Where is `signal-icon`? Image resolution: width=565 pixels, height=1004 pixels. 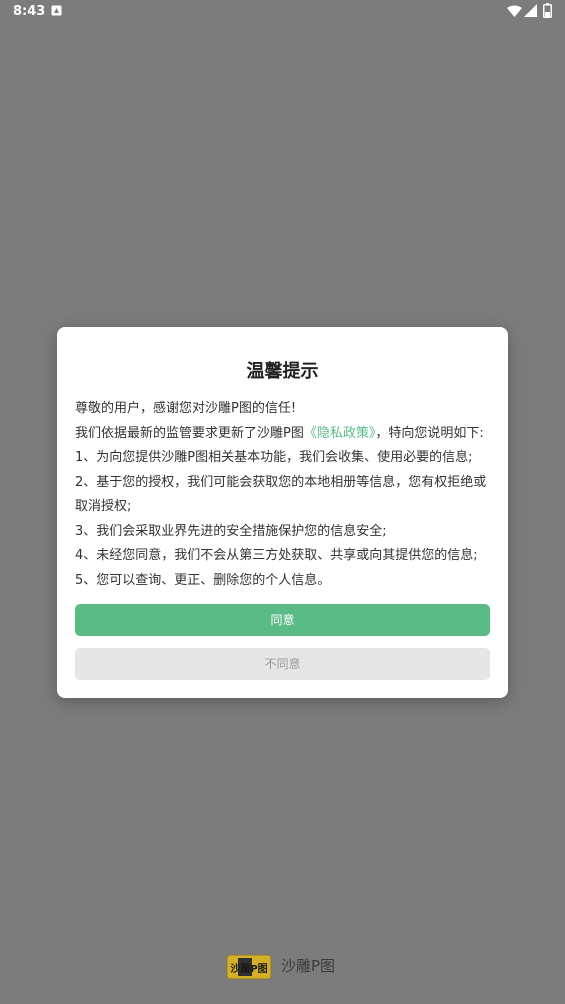 signal-icon is located at coordinates (530, 10).